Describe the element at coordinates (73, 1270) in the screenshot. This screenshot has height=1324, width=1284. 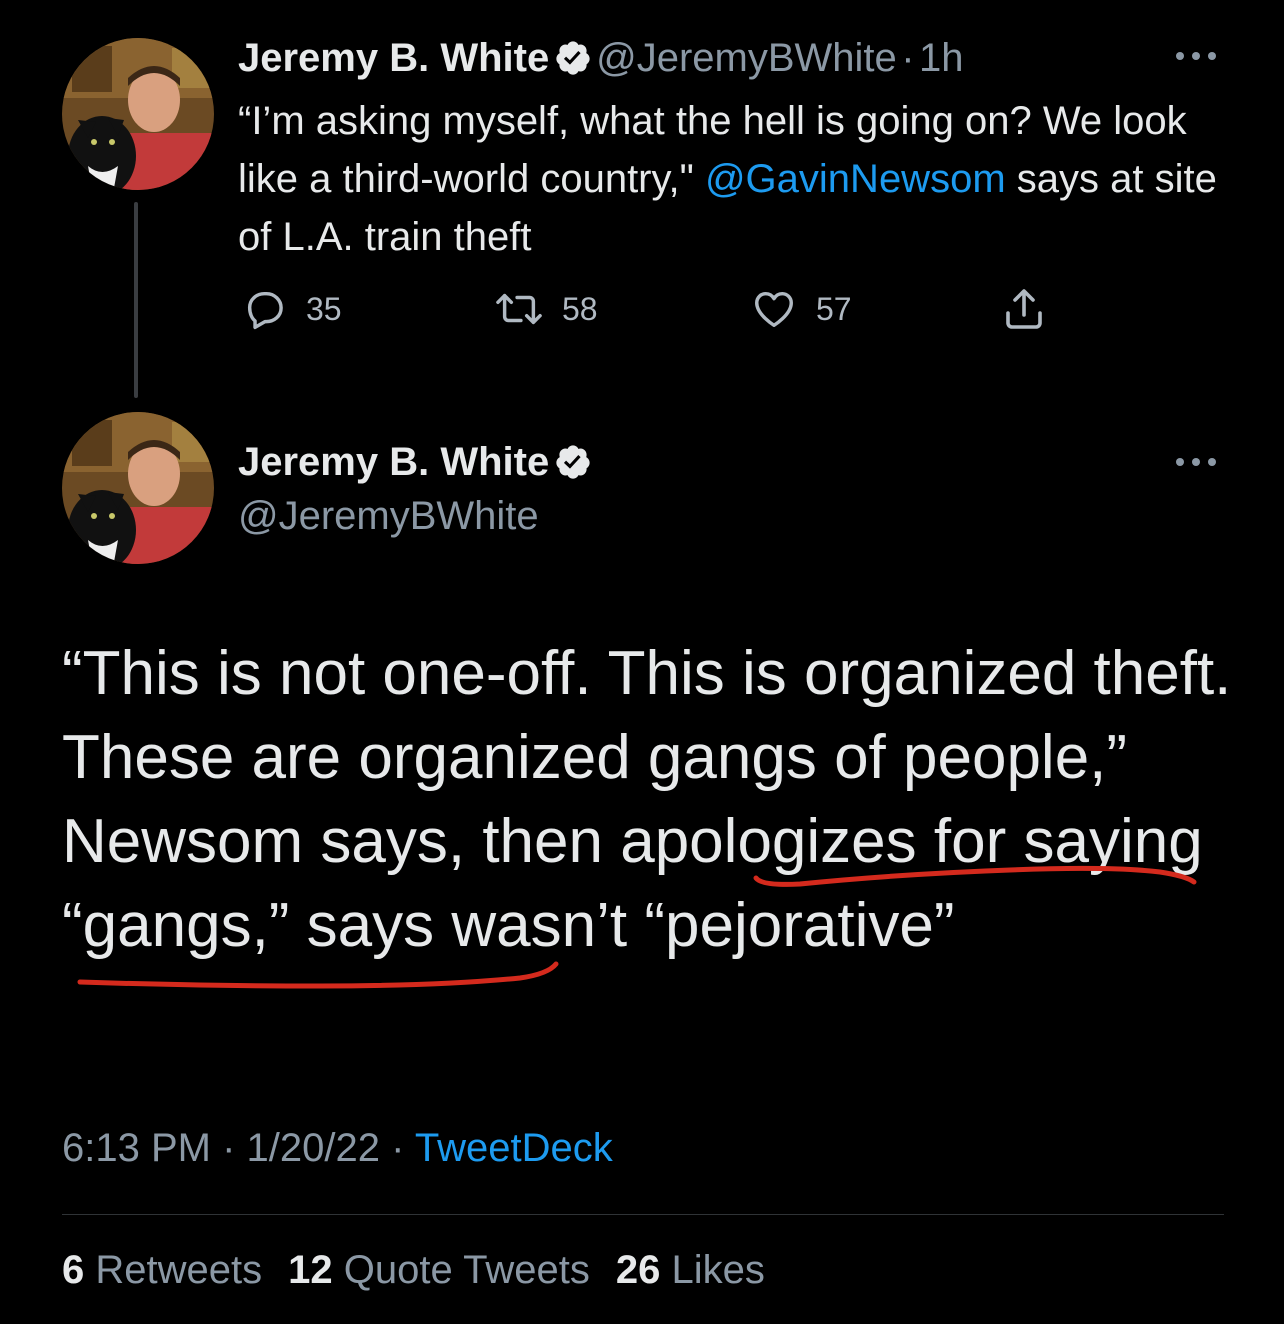
I see `retweets-count: 6` at that location.